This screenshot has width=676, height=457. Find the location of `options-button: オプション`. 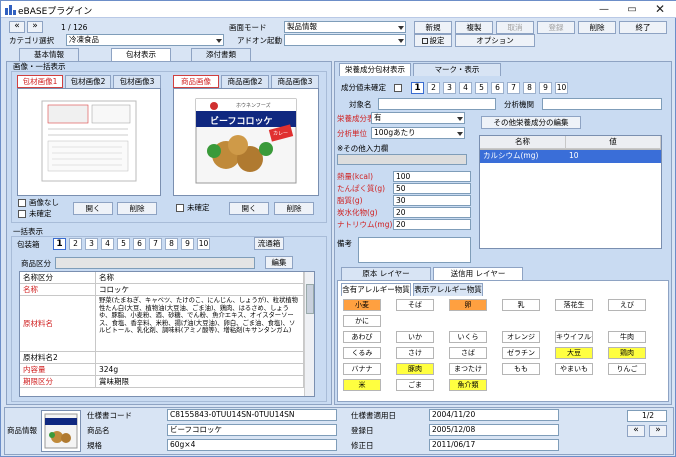

options-button: オプション is located at coordinates (495, 40).